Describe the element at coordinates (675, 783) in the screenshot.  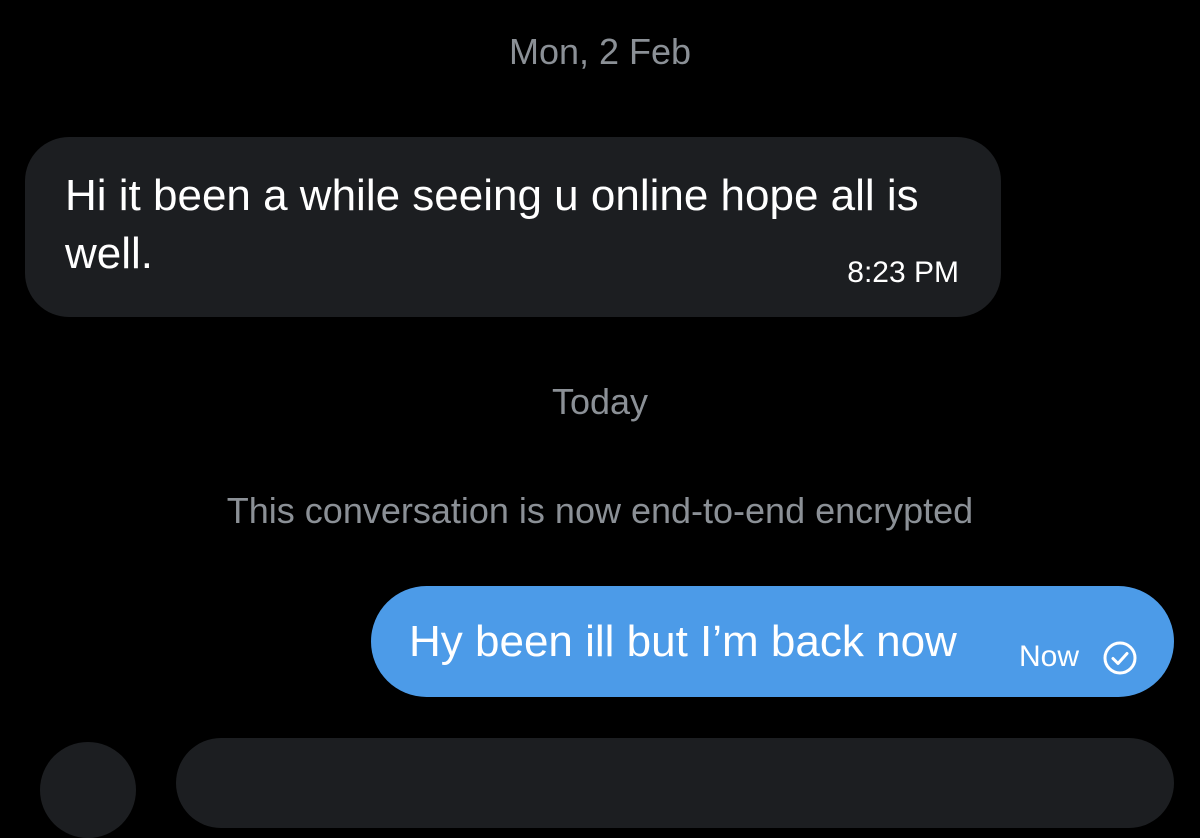
I see `message-composer-input` at that location.